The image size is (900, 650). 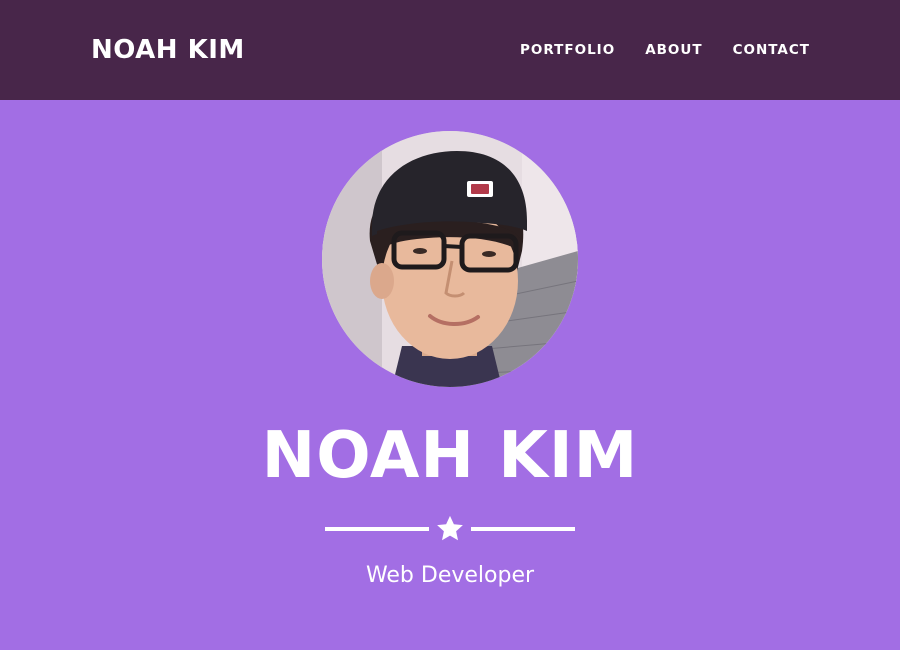 I want to click on star-icon, so click(x=450, y=528).